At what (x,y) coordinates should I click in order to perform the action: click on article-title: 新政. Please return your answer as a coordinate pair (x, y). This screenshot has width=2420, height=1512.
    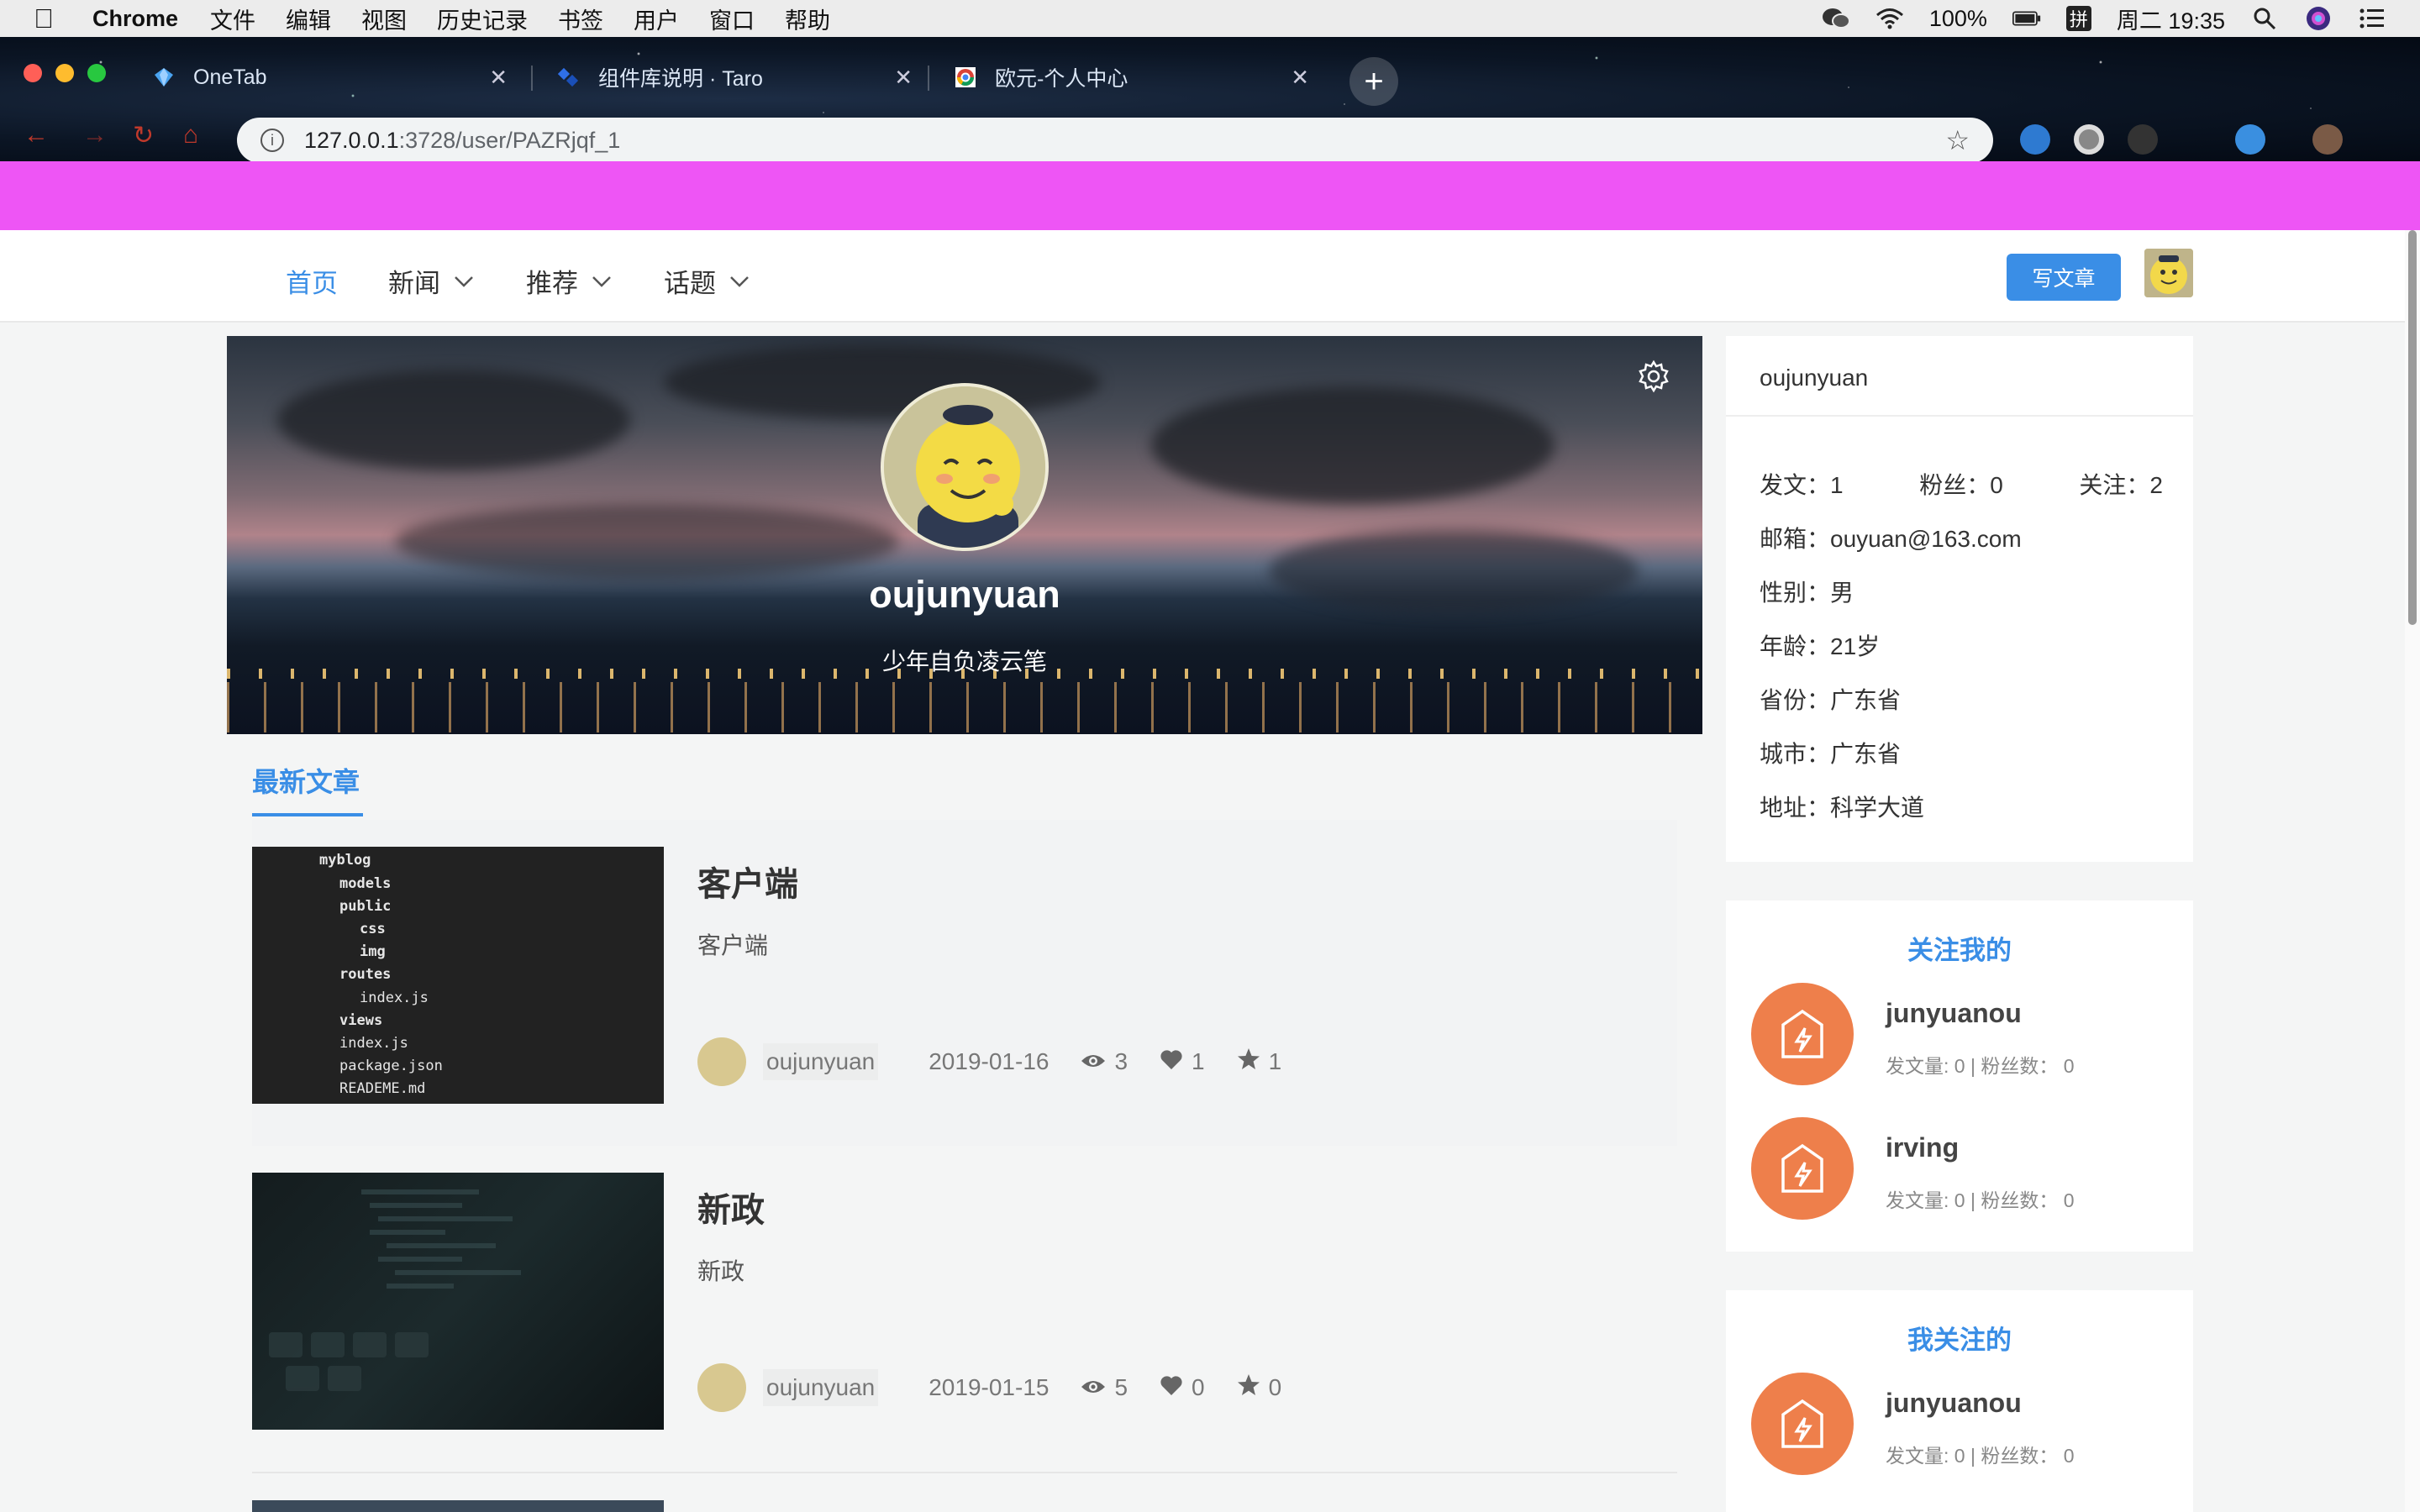
    Looking at the image, I should click on (731, 1207).